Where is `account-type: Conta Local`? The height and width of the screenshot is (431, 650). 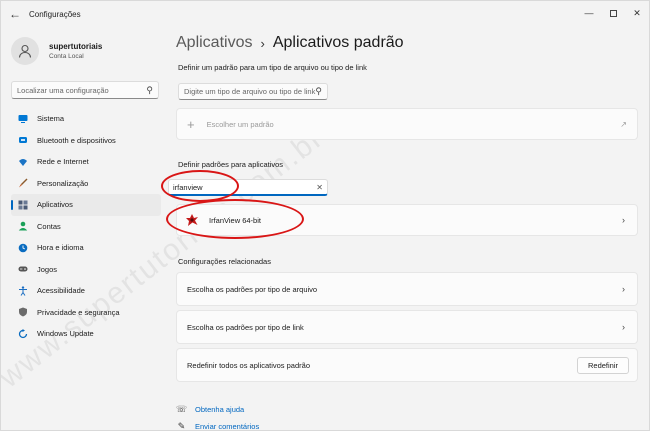
account-type: Conta Local is located at coordinates (66, 56).